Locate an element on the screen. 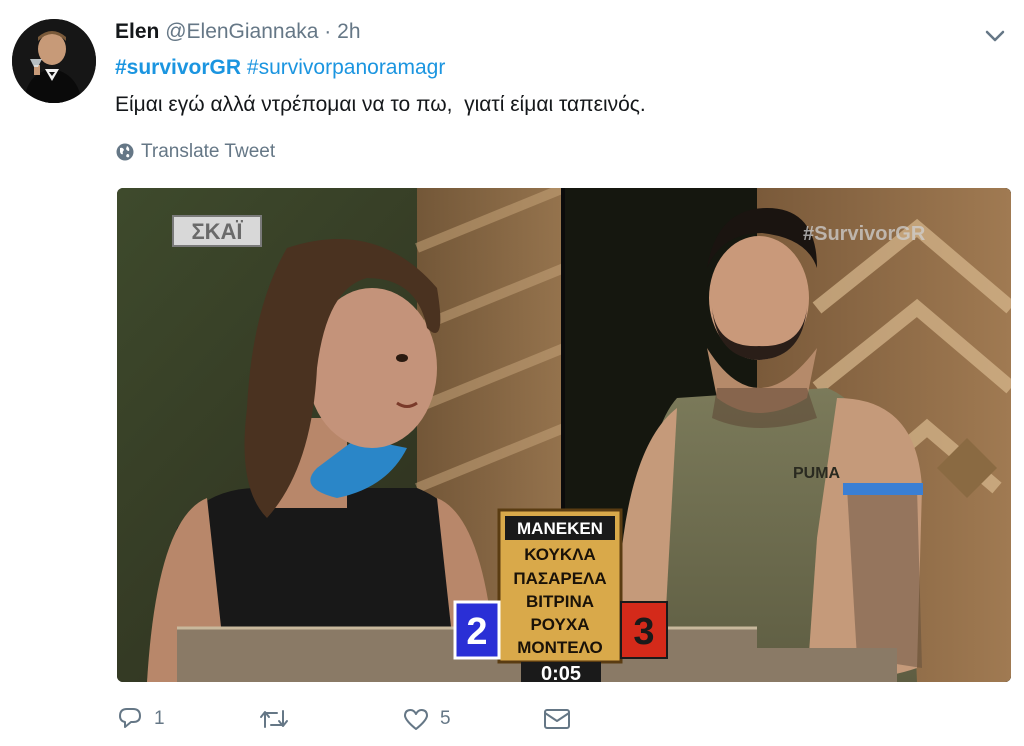 The image size is (1024, 746). retweet-button is located at coordinates (279, 719).